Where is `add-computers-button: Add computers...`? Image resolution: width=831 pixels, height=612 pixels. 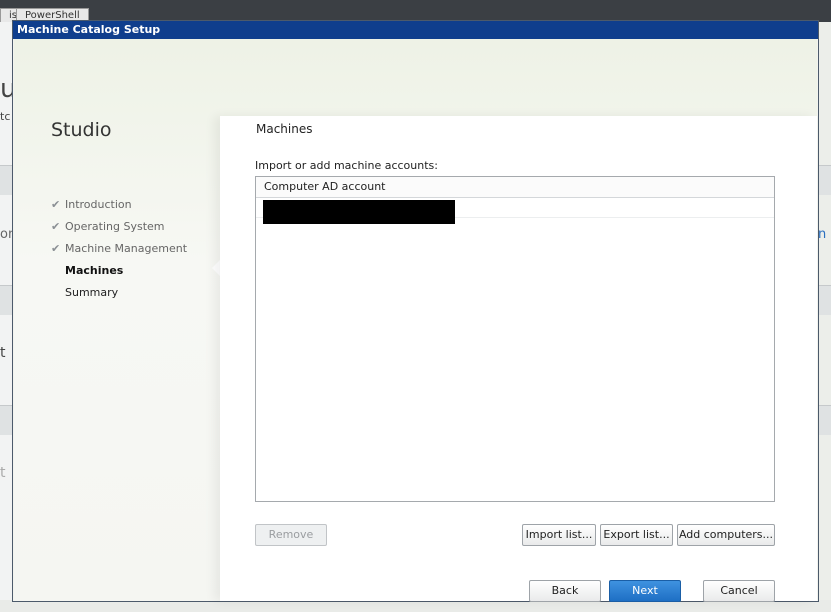
add-computers-button: Add computers... is located at coordinates (726, 535).